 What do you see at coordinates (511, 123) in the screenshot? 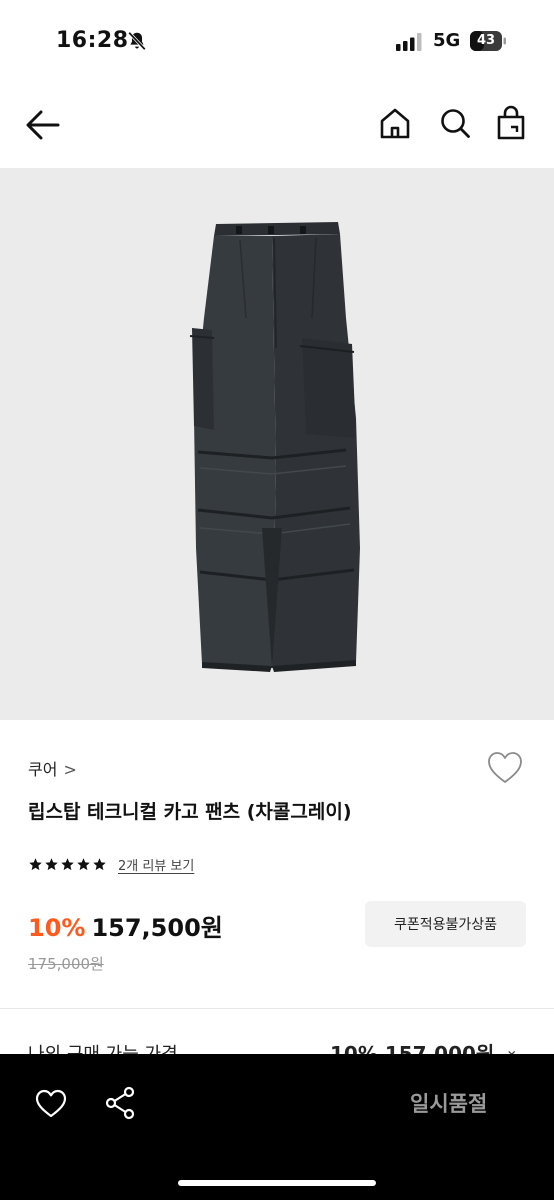
I see `shopping-bag-icon` at bounding box center [511, 123].